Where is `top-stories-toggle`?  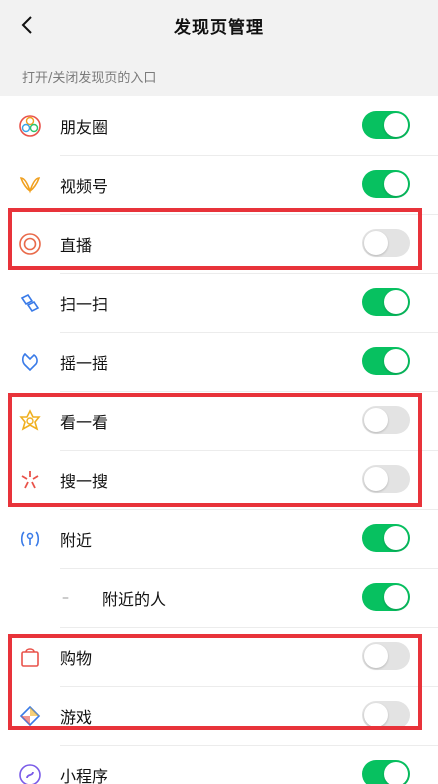 top-stories-toggle is located at coordinates (386, 420).